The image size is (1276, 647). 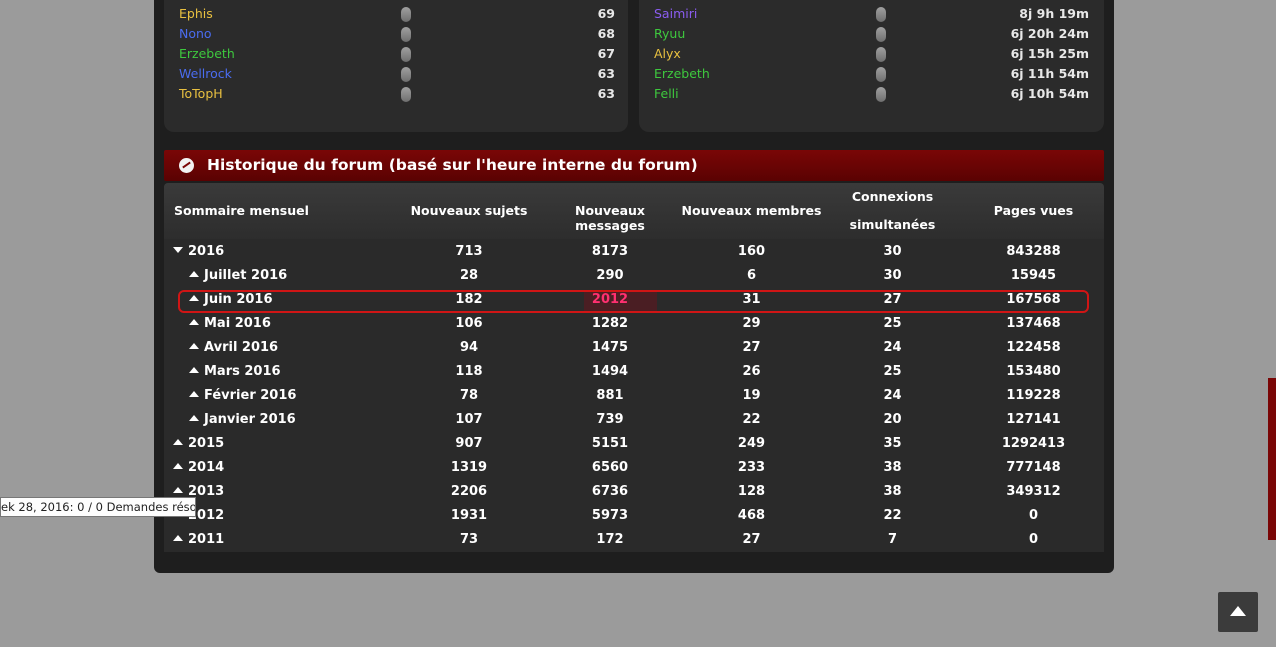 What do you see at coordinates (634, 444) in the screenshot?
I see `table-row: 2015 907 5151 249 35 1292413` at bounding box center [634, 444].